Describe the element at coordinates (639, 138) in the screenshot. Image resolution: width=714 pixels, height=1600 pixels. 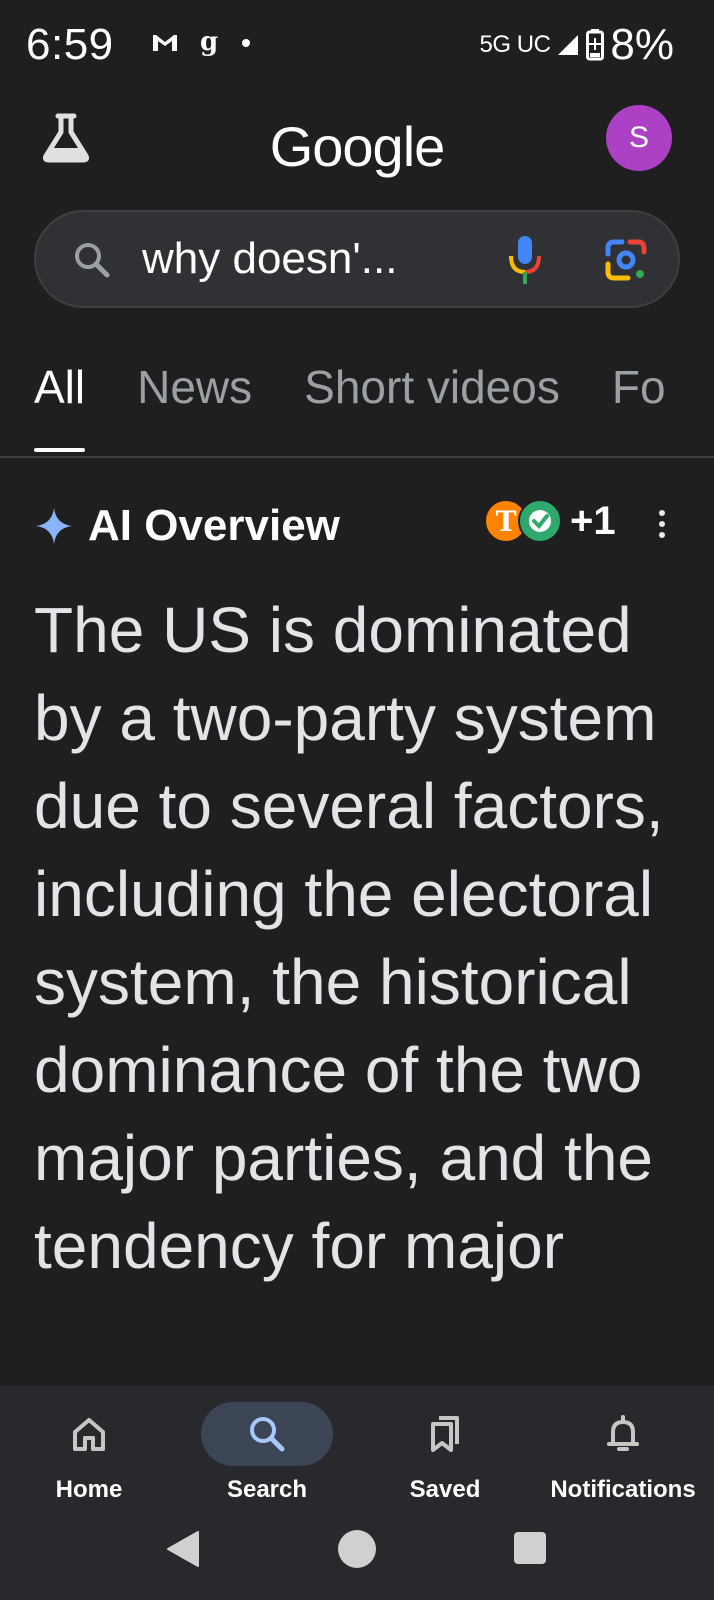
I see `account-avatar: S` at that location.